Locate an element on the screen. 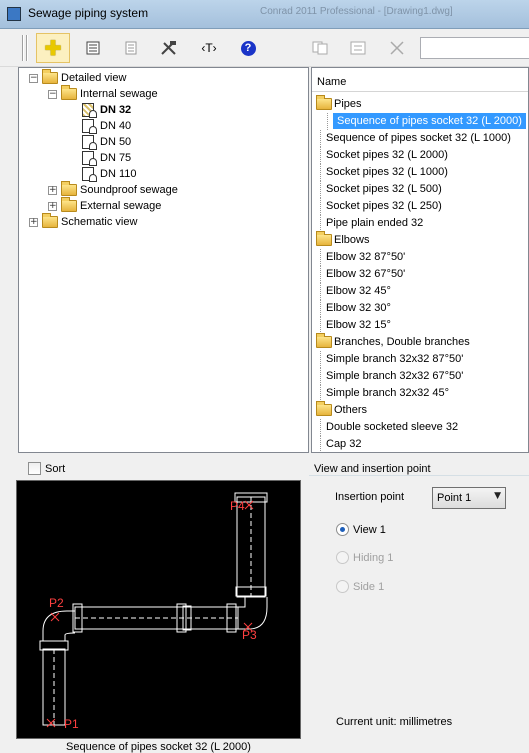 The image size is (529, 753). list-item: Simple branch 32x32 87°50' is located at coordinates (391, 359).